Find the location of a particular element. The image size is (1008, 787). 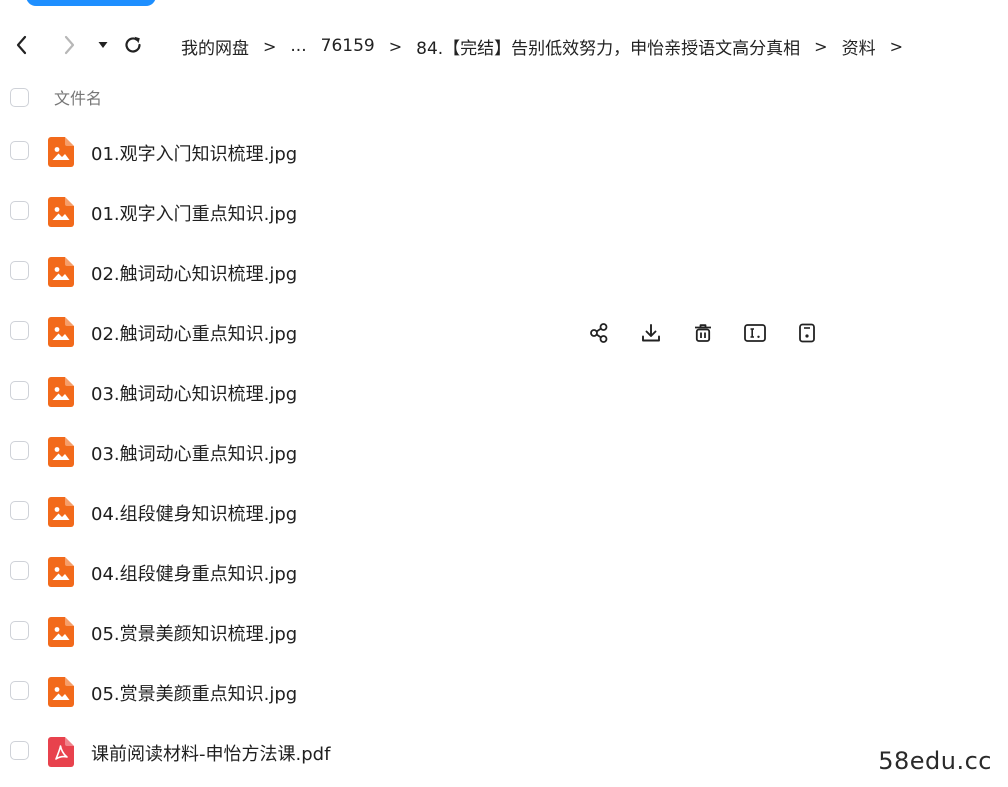

column-header-name: 文件名 is located at coordinates (78, 97).